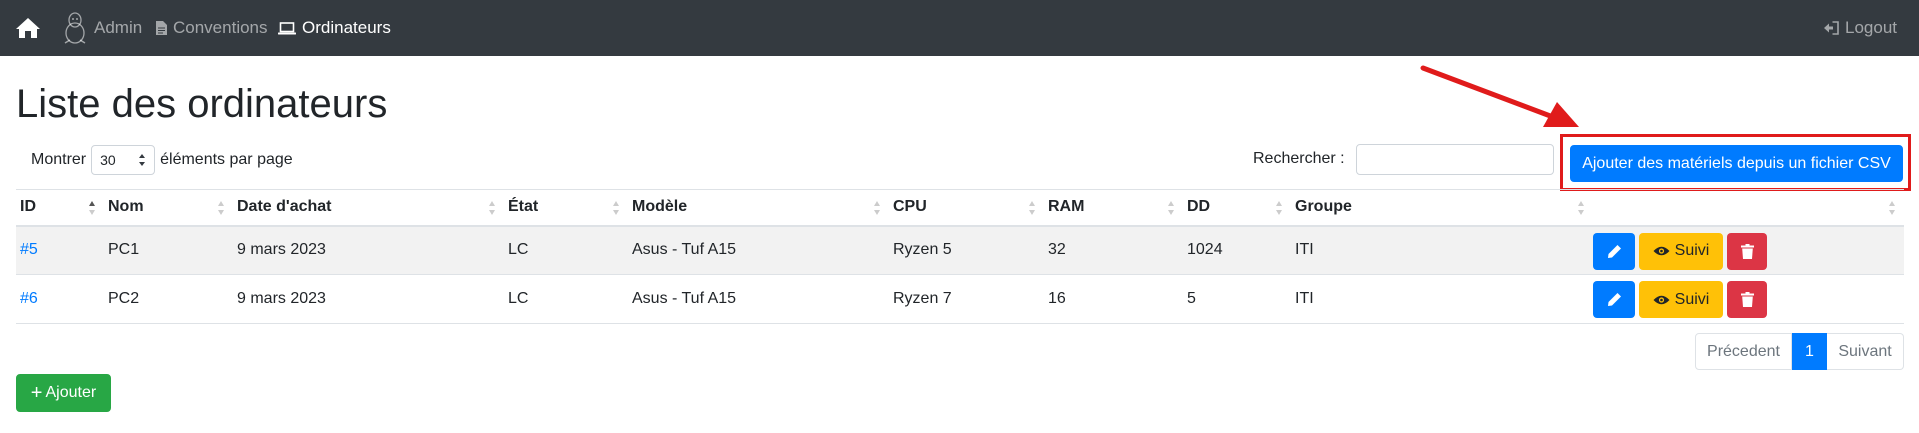 The width and height of the screenshot is (1919, 433). Describe the element at coordinates (220, 27) in the screenshot. I see `nav-link-conventions-label: Conventions` at that location.